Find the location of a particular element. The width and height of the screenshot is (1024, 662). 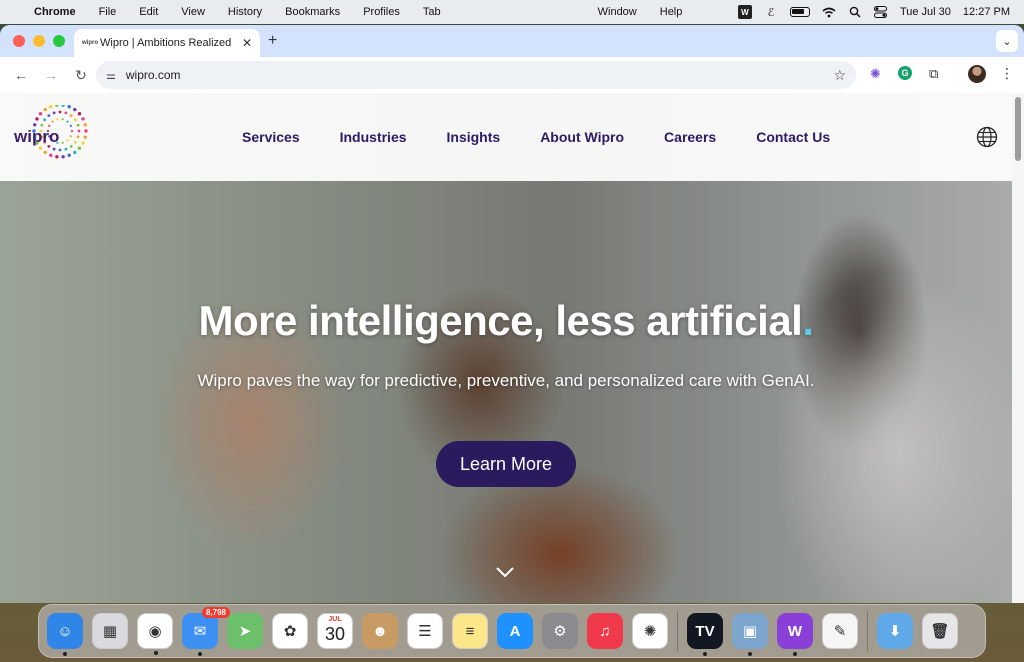

browser-toolbar: ← → ↻ ⚌ wipro.com ☆ ✺ G ⧉ ⋮ is located at coordinates (512, 75).